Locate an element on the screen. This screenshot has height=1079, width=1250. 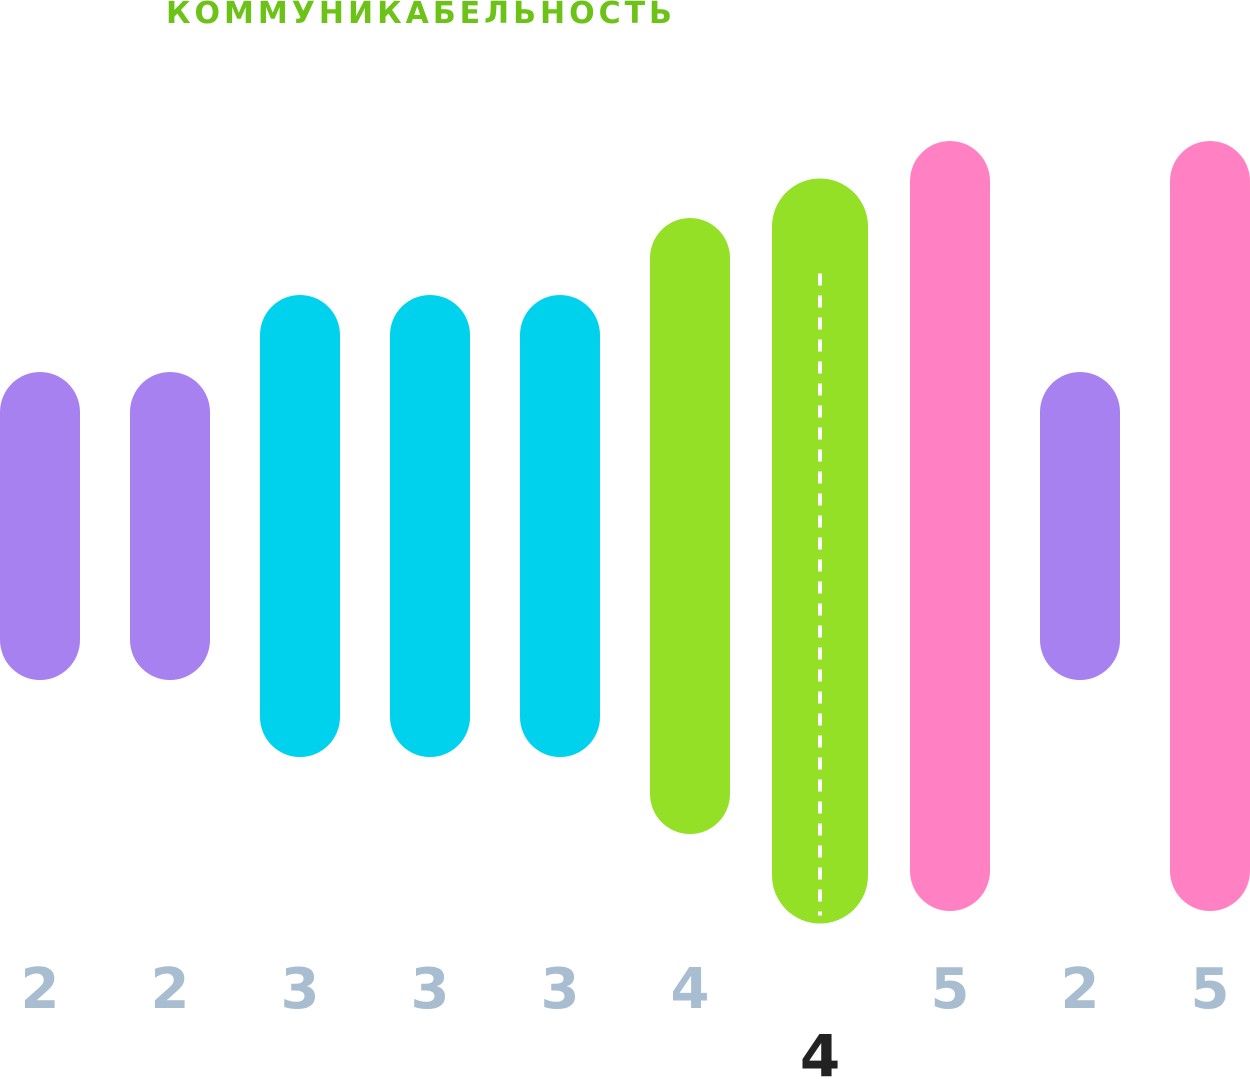
tick-label-4: 3 is located at coordinates (430, 989).